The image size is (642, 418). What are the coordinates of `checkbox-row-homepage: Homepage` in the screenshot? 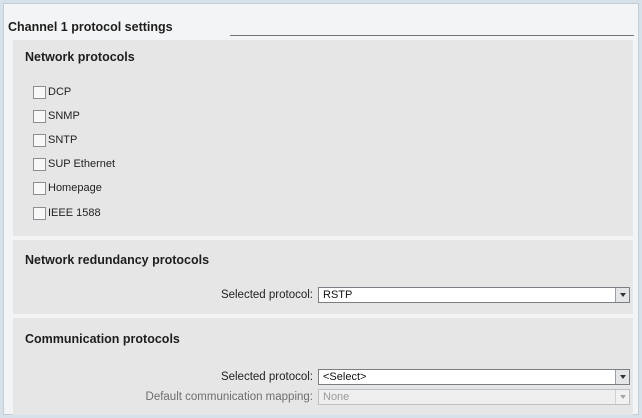 It's located at (67, 188).